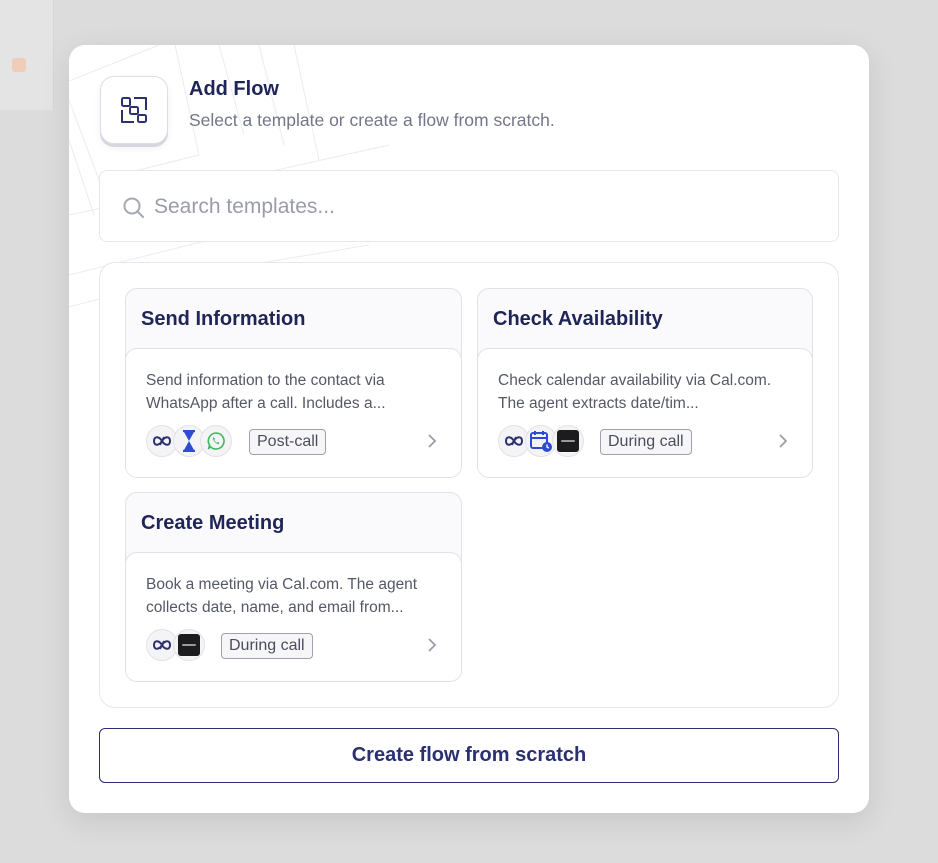  Describe the element at coordinates (578, 319) in the screenshot. I see `template-title: Check Availability` at that location.